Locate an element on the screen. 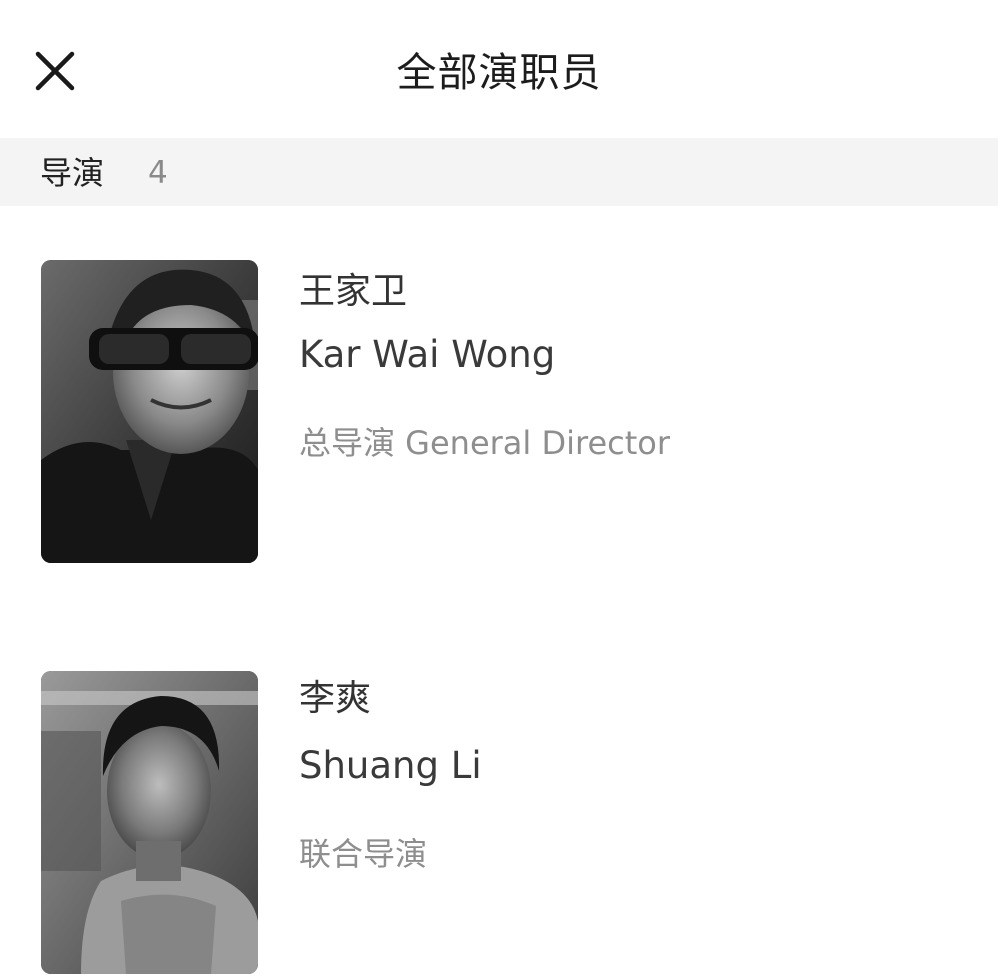 Image resolution: width=998 pixels, height=979 pixels. person-english-name: Shuang Li is located at coordinates (390, 765).